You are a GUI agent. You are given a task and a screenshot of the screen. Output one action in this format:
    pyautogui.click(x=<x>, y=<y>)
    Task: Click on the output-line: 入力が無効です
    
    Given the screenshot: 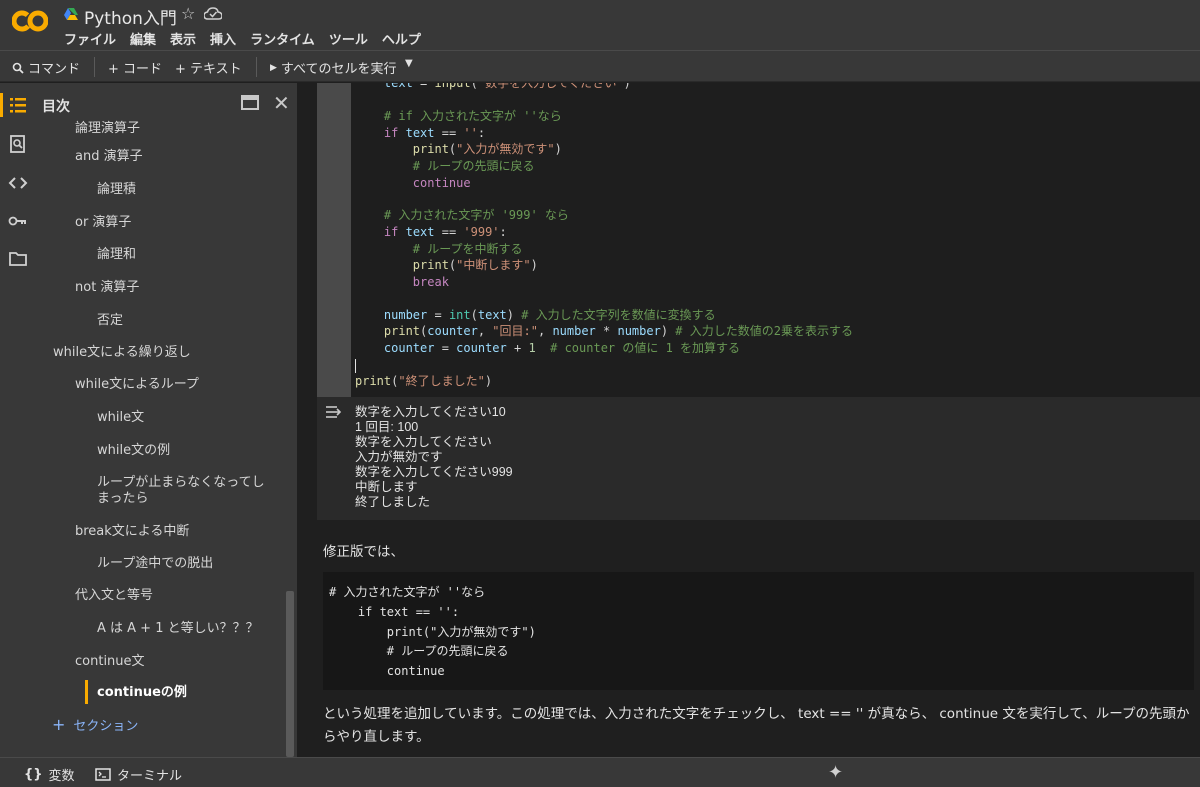 What is the action you would take?
    pyautogui.click(x=399, y=457)
    